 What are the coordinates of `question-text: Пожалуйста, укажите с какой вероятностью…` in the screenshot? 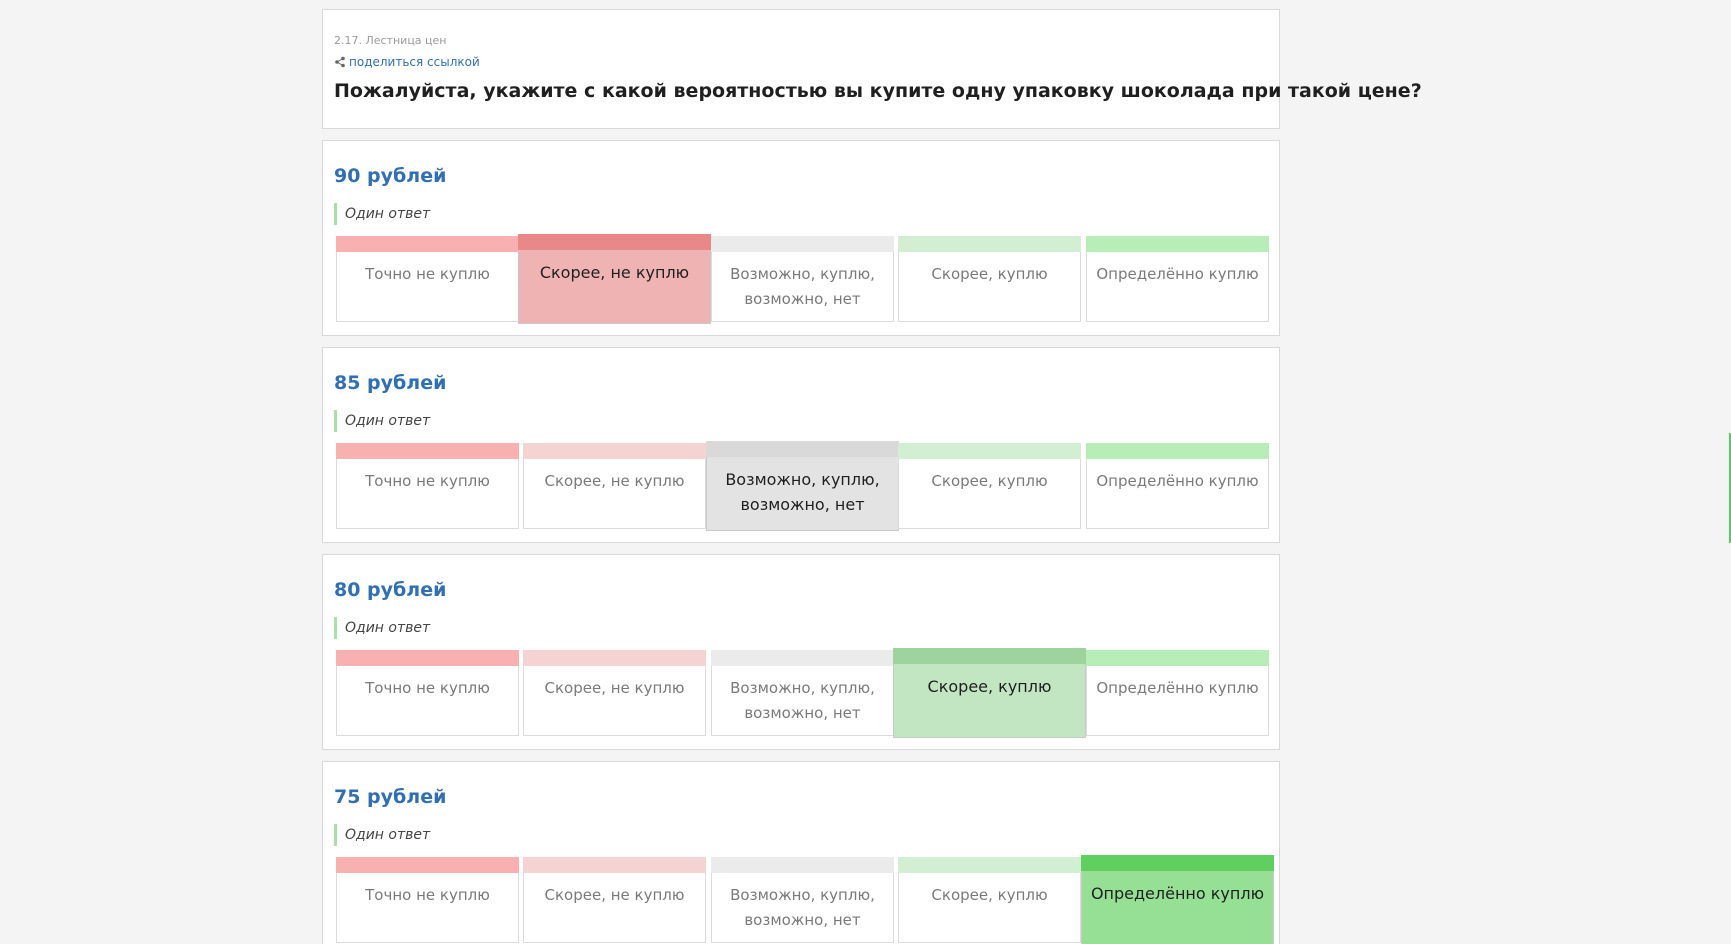 It's located at (878, 91).